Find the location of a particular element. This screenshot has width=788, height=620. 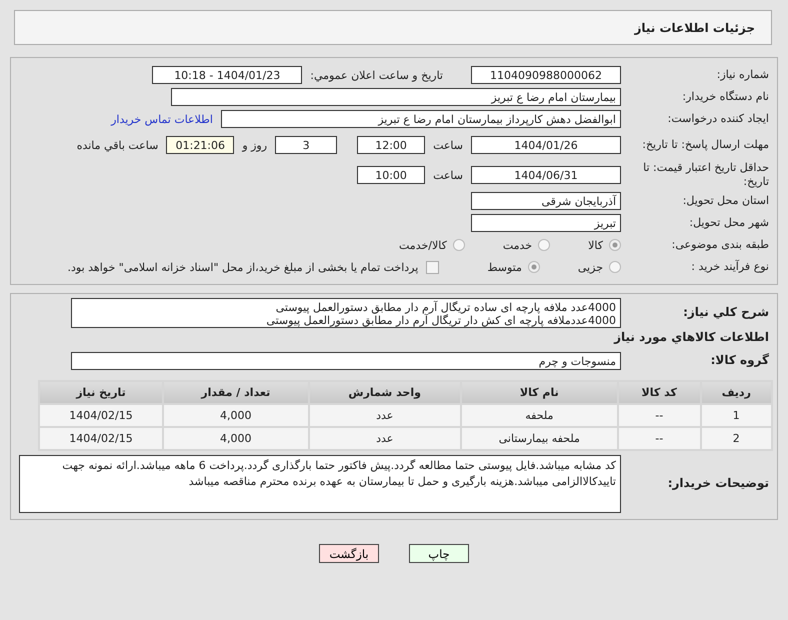

time-field: 12:00 is located at coordinates (391, 145).